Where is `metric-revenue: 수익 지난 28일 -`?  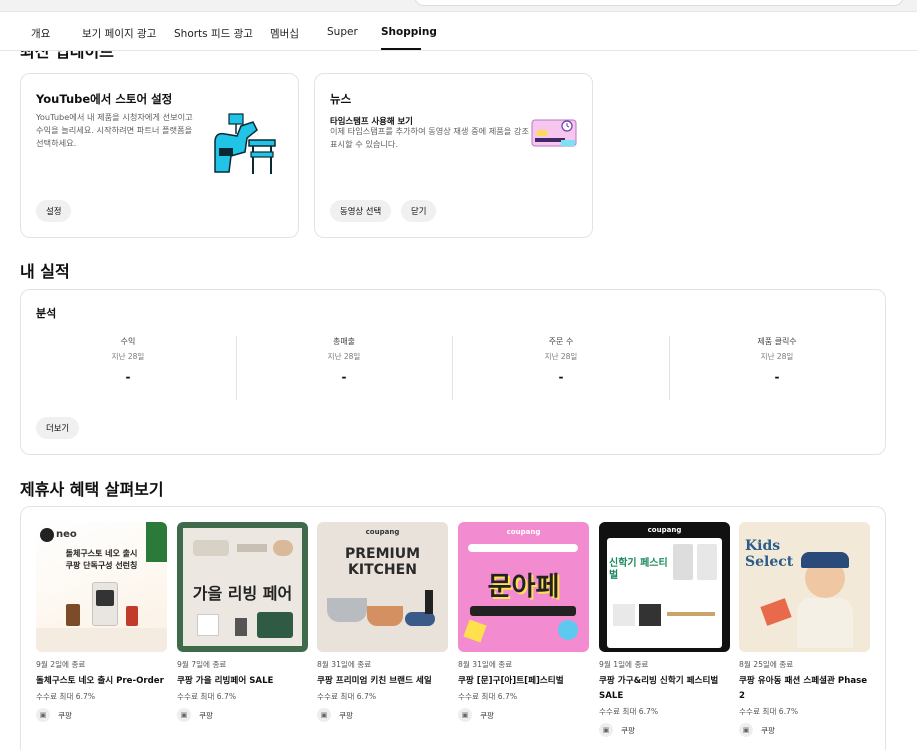
metric-revenue: 수익 지난 28일 - is located at coordinates (128, 360).